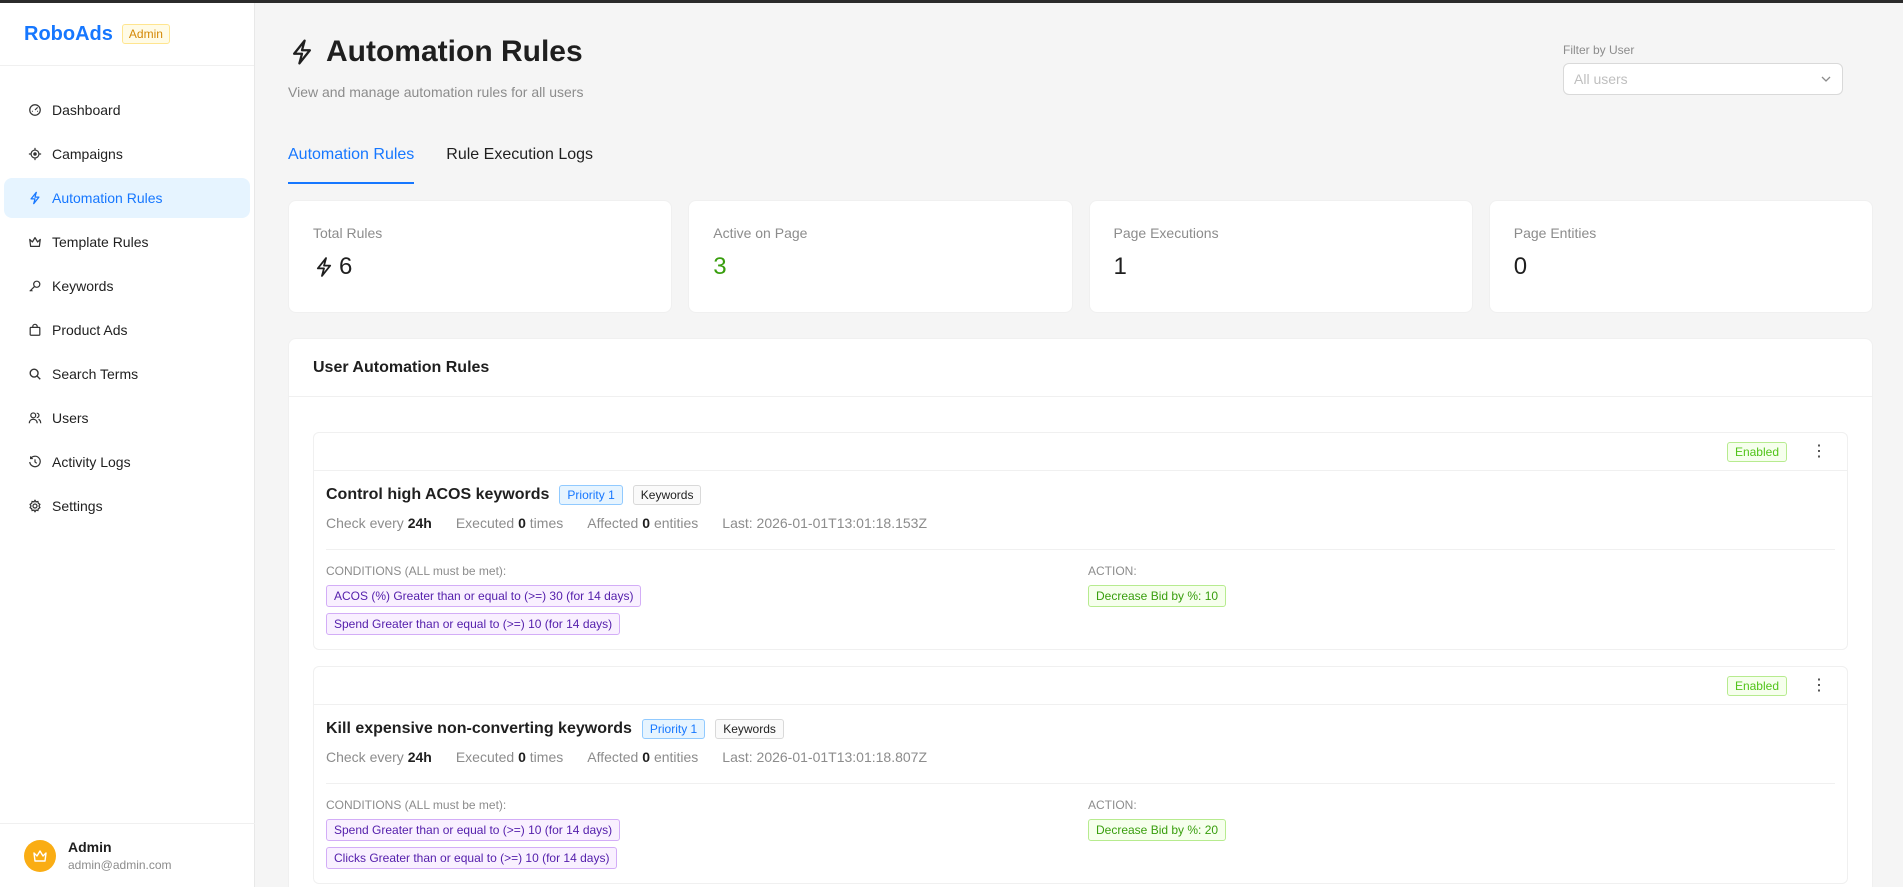 This screenshot has width=1903, height=887. I want to click on sidebar-item-keywords: Keywords, so click(127, 286).